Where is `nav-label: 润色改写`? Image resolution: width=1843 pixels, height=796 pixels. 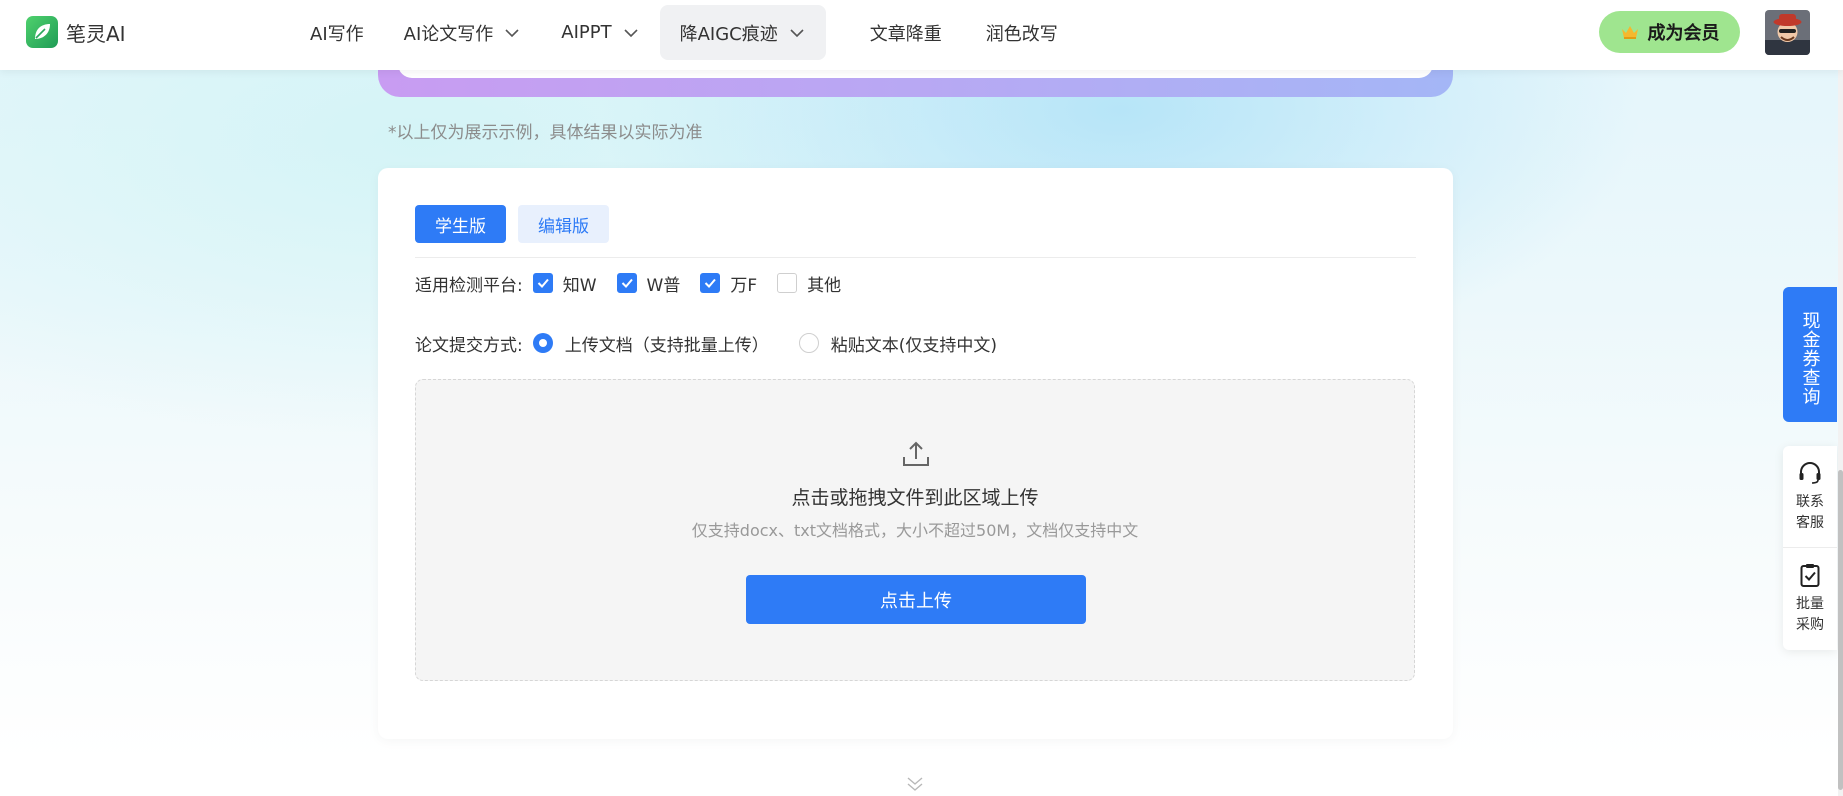 nav-label: 润色改写 is located at coordinates (1021, 34).